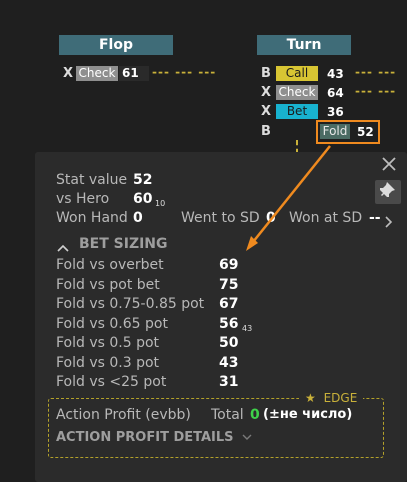 The image size is (407, 482). Describe the element at coordinates (145, 437) in the screenshot. I see `details-label: ACTION PROFIT DETAILS` at that location.